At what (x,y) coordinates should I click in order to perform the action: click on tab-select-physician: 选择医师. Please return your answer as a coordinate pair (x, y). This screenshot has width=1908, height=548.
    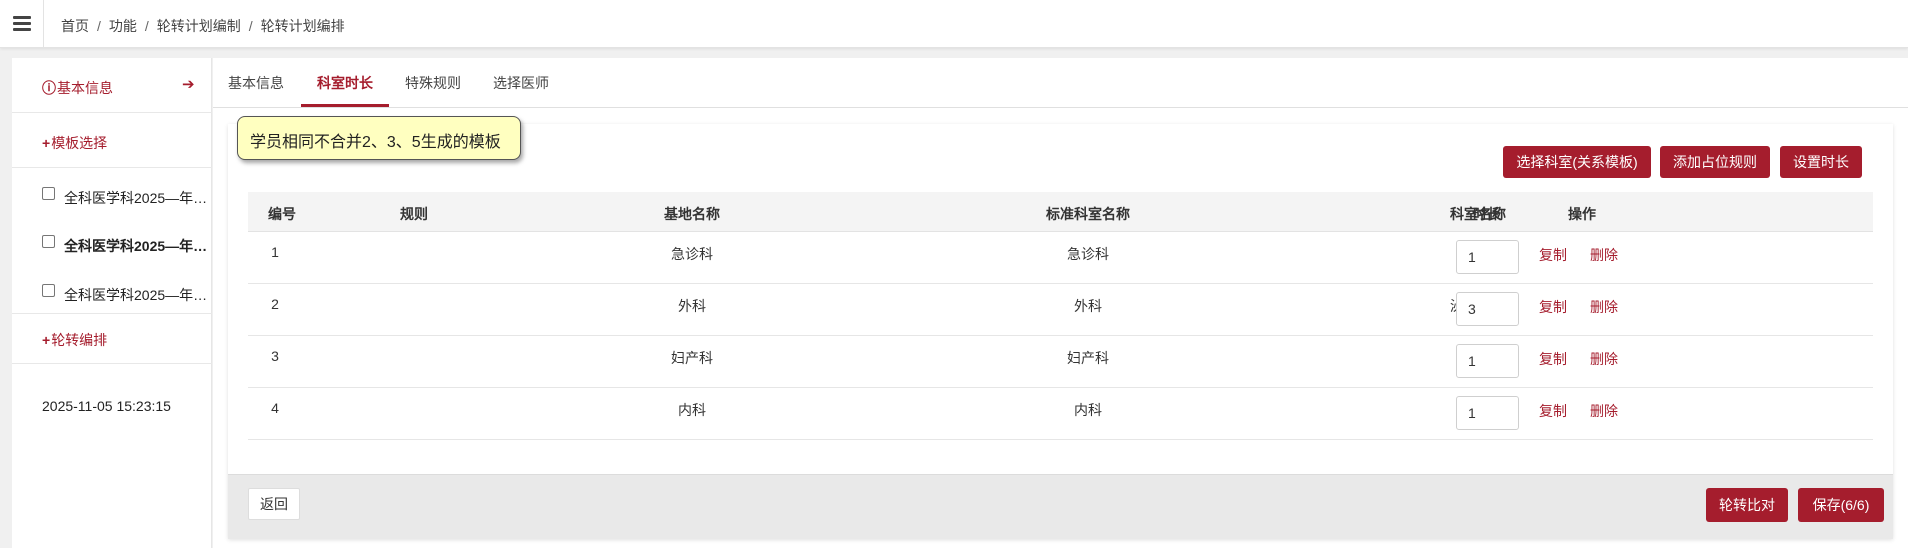
    Looking at the image, I should click on (521, 83).